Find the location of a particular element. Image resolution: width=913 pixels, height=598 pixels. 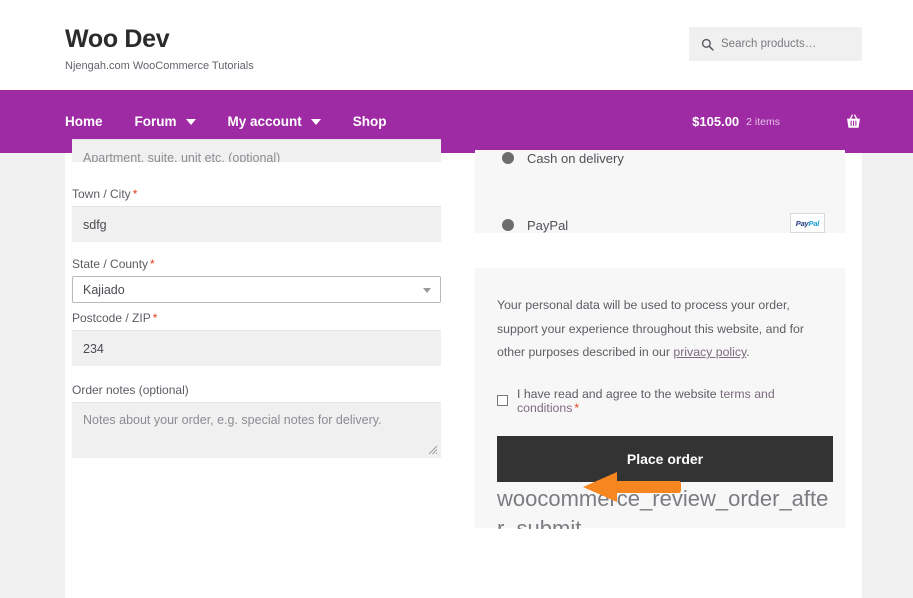

nav-item-label: Forum is located at coordinates (155, 121).